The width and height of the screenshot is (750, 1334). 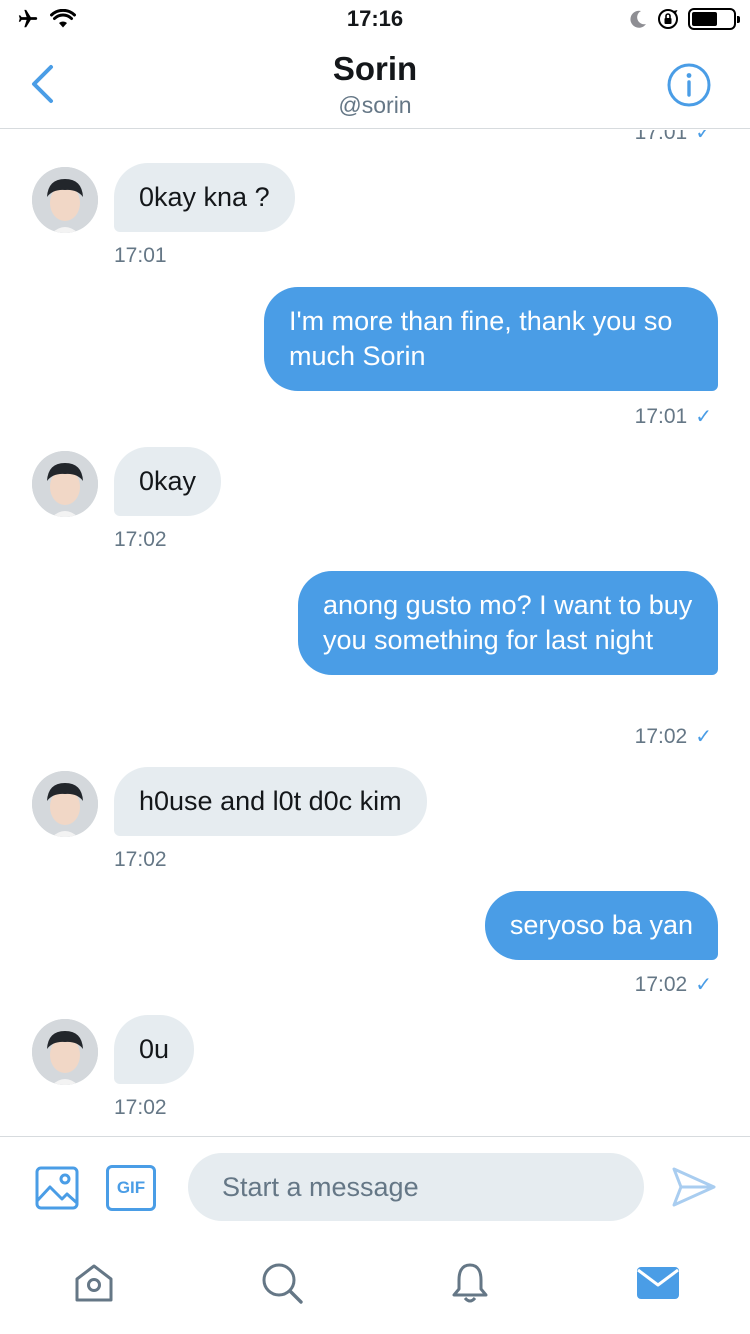 I want to click on contact-handle: @sorin, so click(x=375, y=105).